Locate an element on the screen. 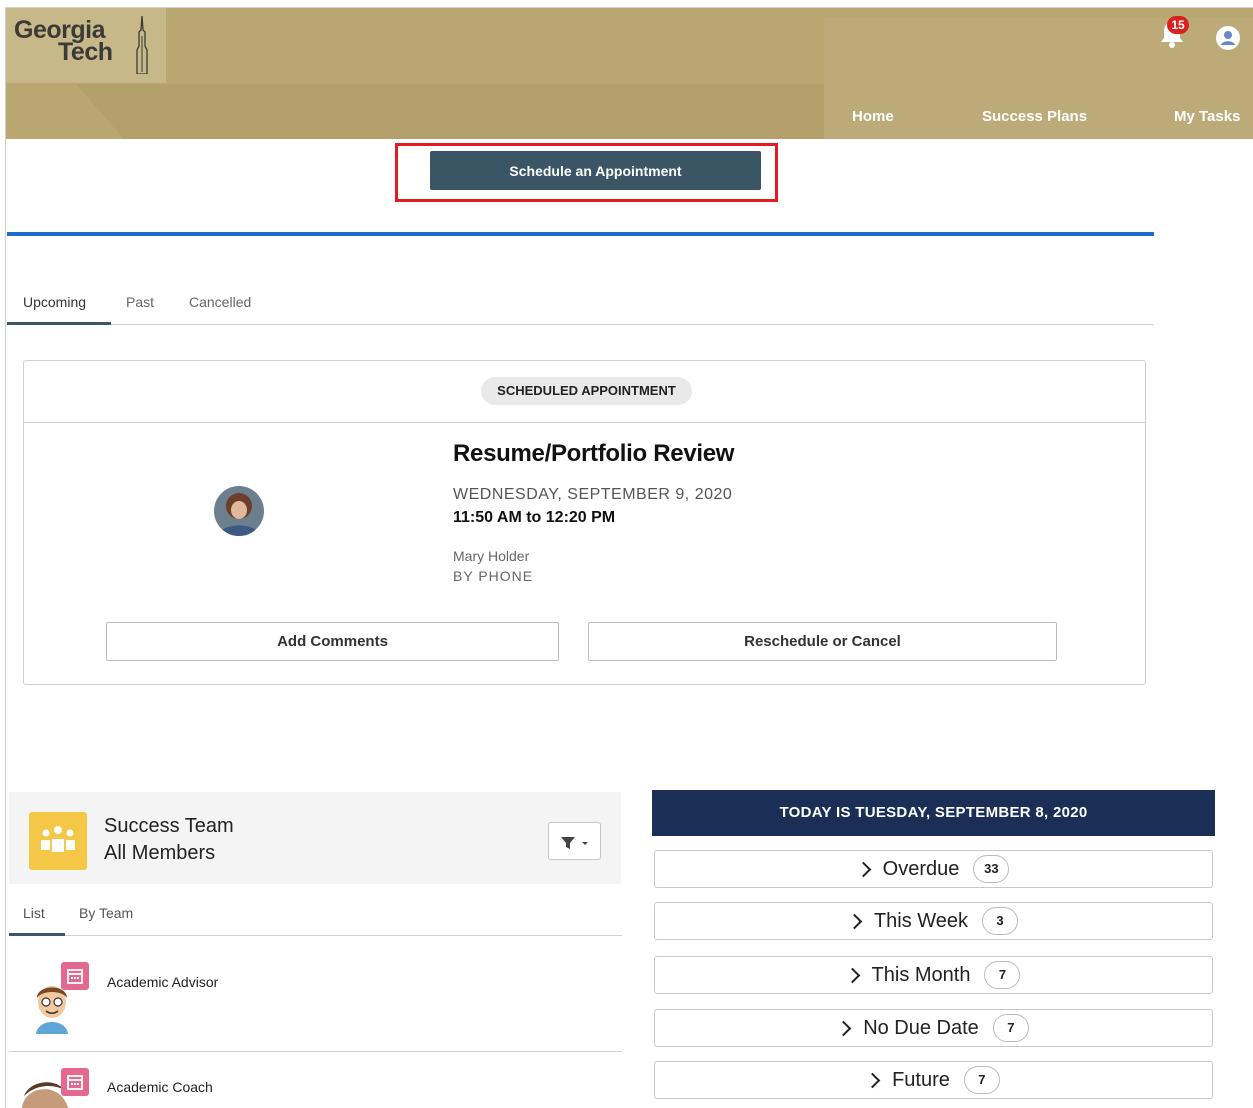  tabs-divider is located at coordinates (580, 324).